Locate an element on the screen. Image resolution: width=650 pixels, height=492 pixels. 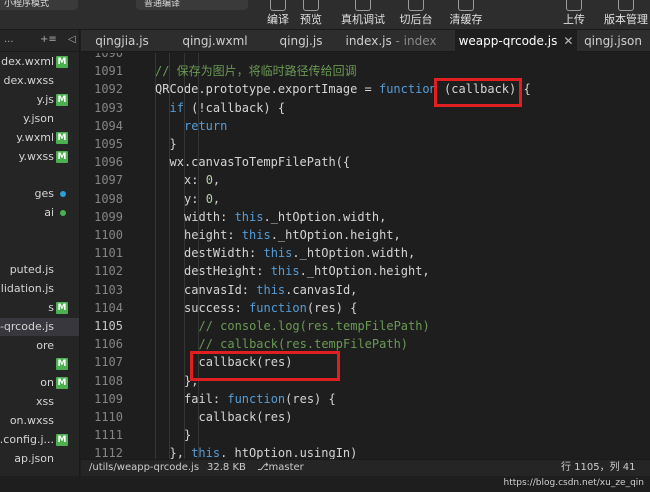
file-item: y.wxml M is located at coordinates (39, 138).